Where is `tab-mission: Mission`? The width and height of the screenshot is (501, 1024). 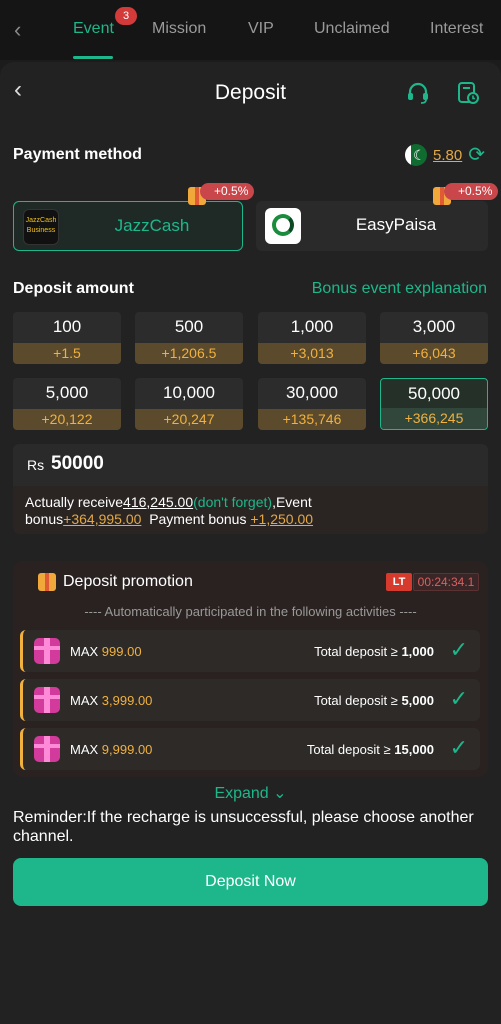 tab-mission: Mission is located at coordinates (179, 29).